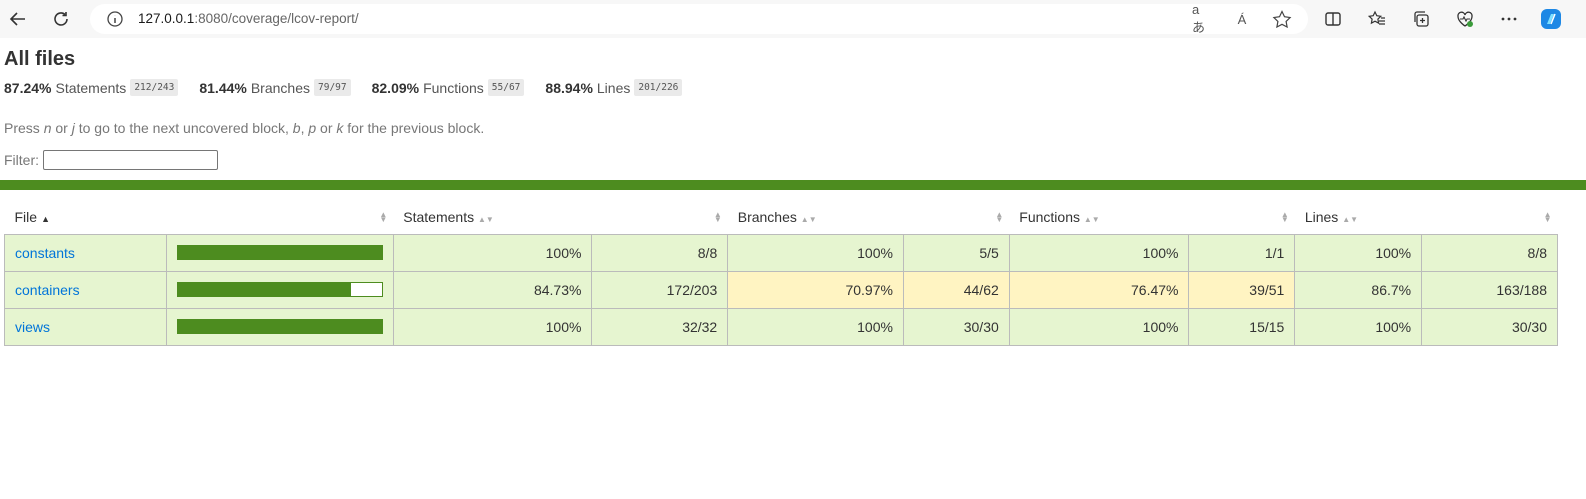 The image size is (1586, 499). What do you see at coordinates (1099, 217) in the screenshot?
I see `header-functions: Functions ▲▼` at bounding box center [1099, 217].